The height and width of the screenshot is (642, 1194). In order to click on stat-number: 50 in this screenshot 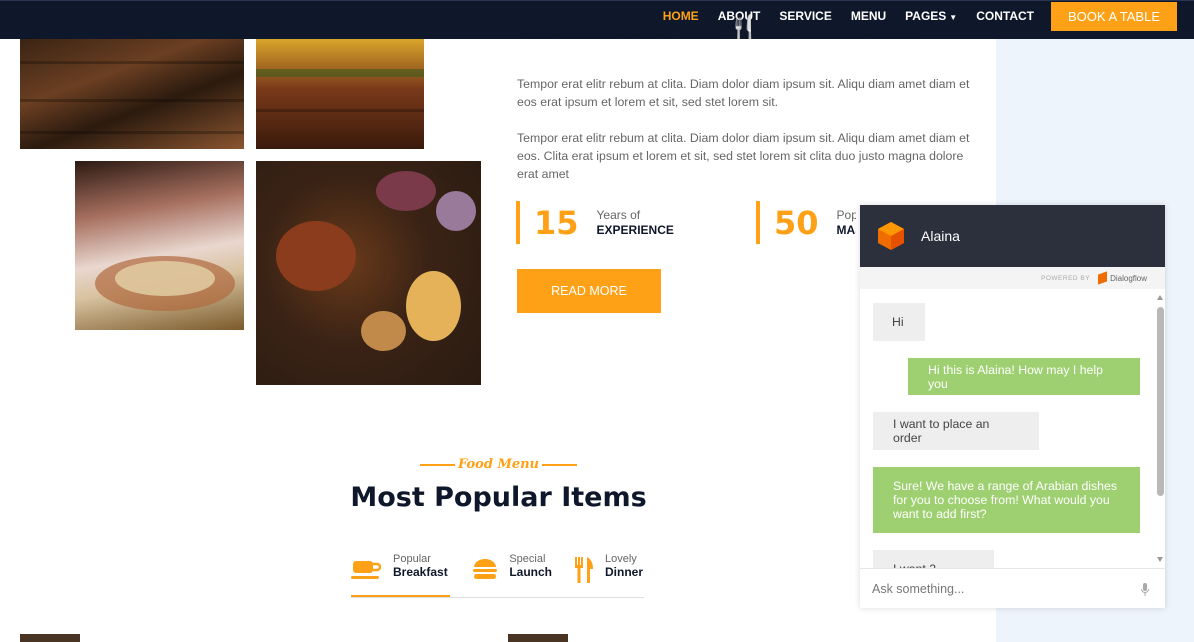, I will do `click(796, 222)`.